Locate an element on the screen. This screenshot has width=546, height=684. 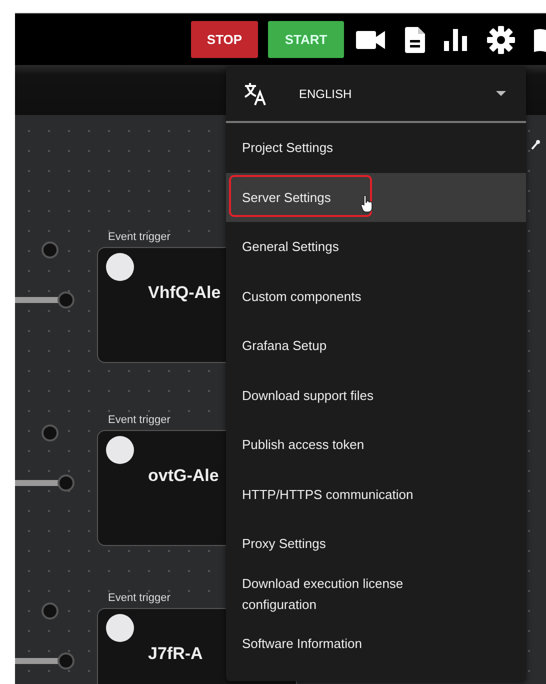
node-title: J7fR-A is located at coordinates (175, 654).